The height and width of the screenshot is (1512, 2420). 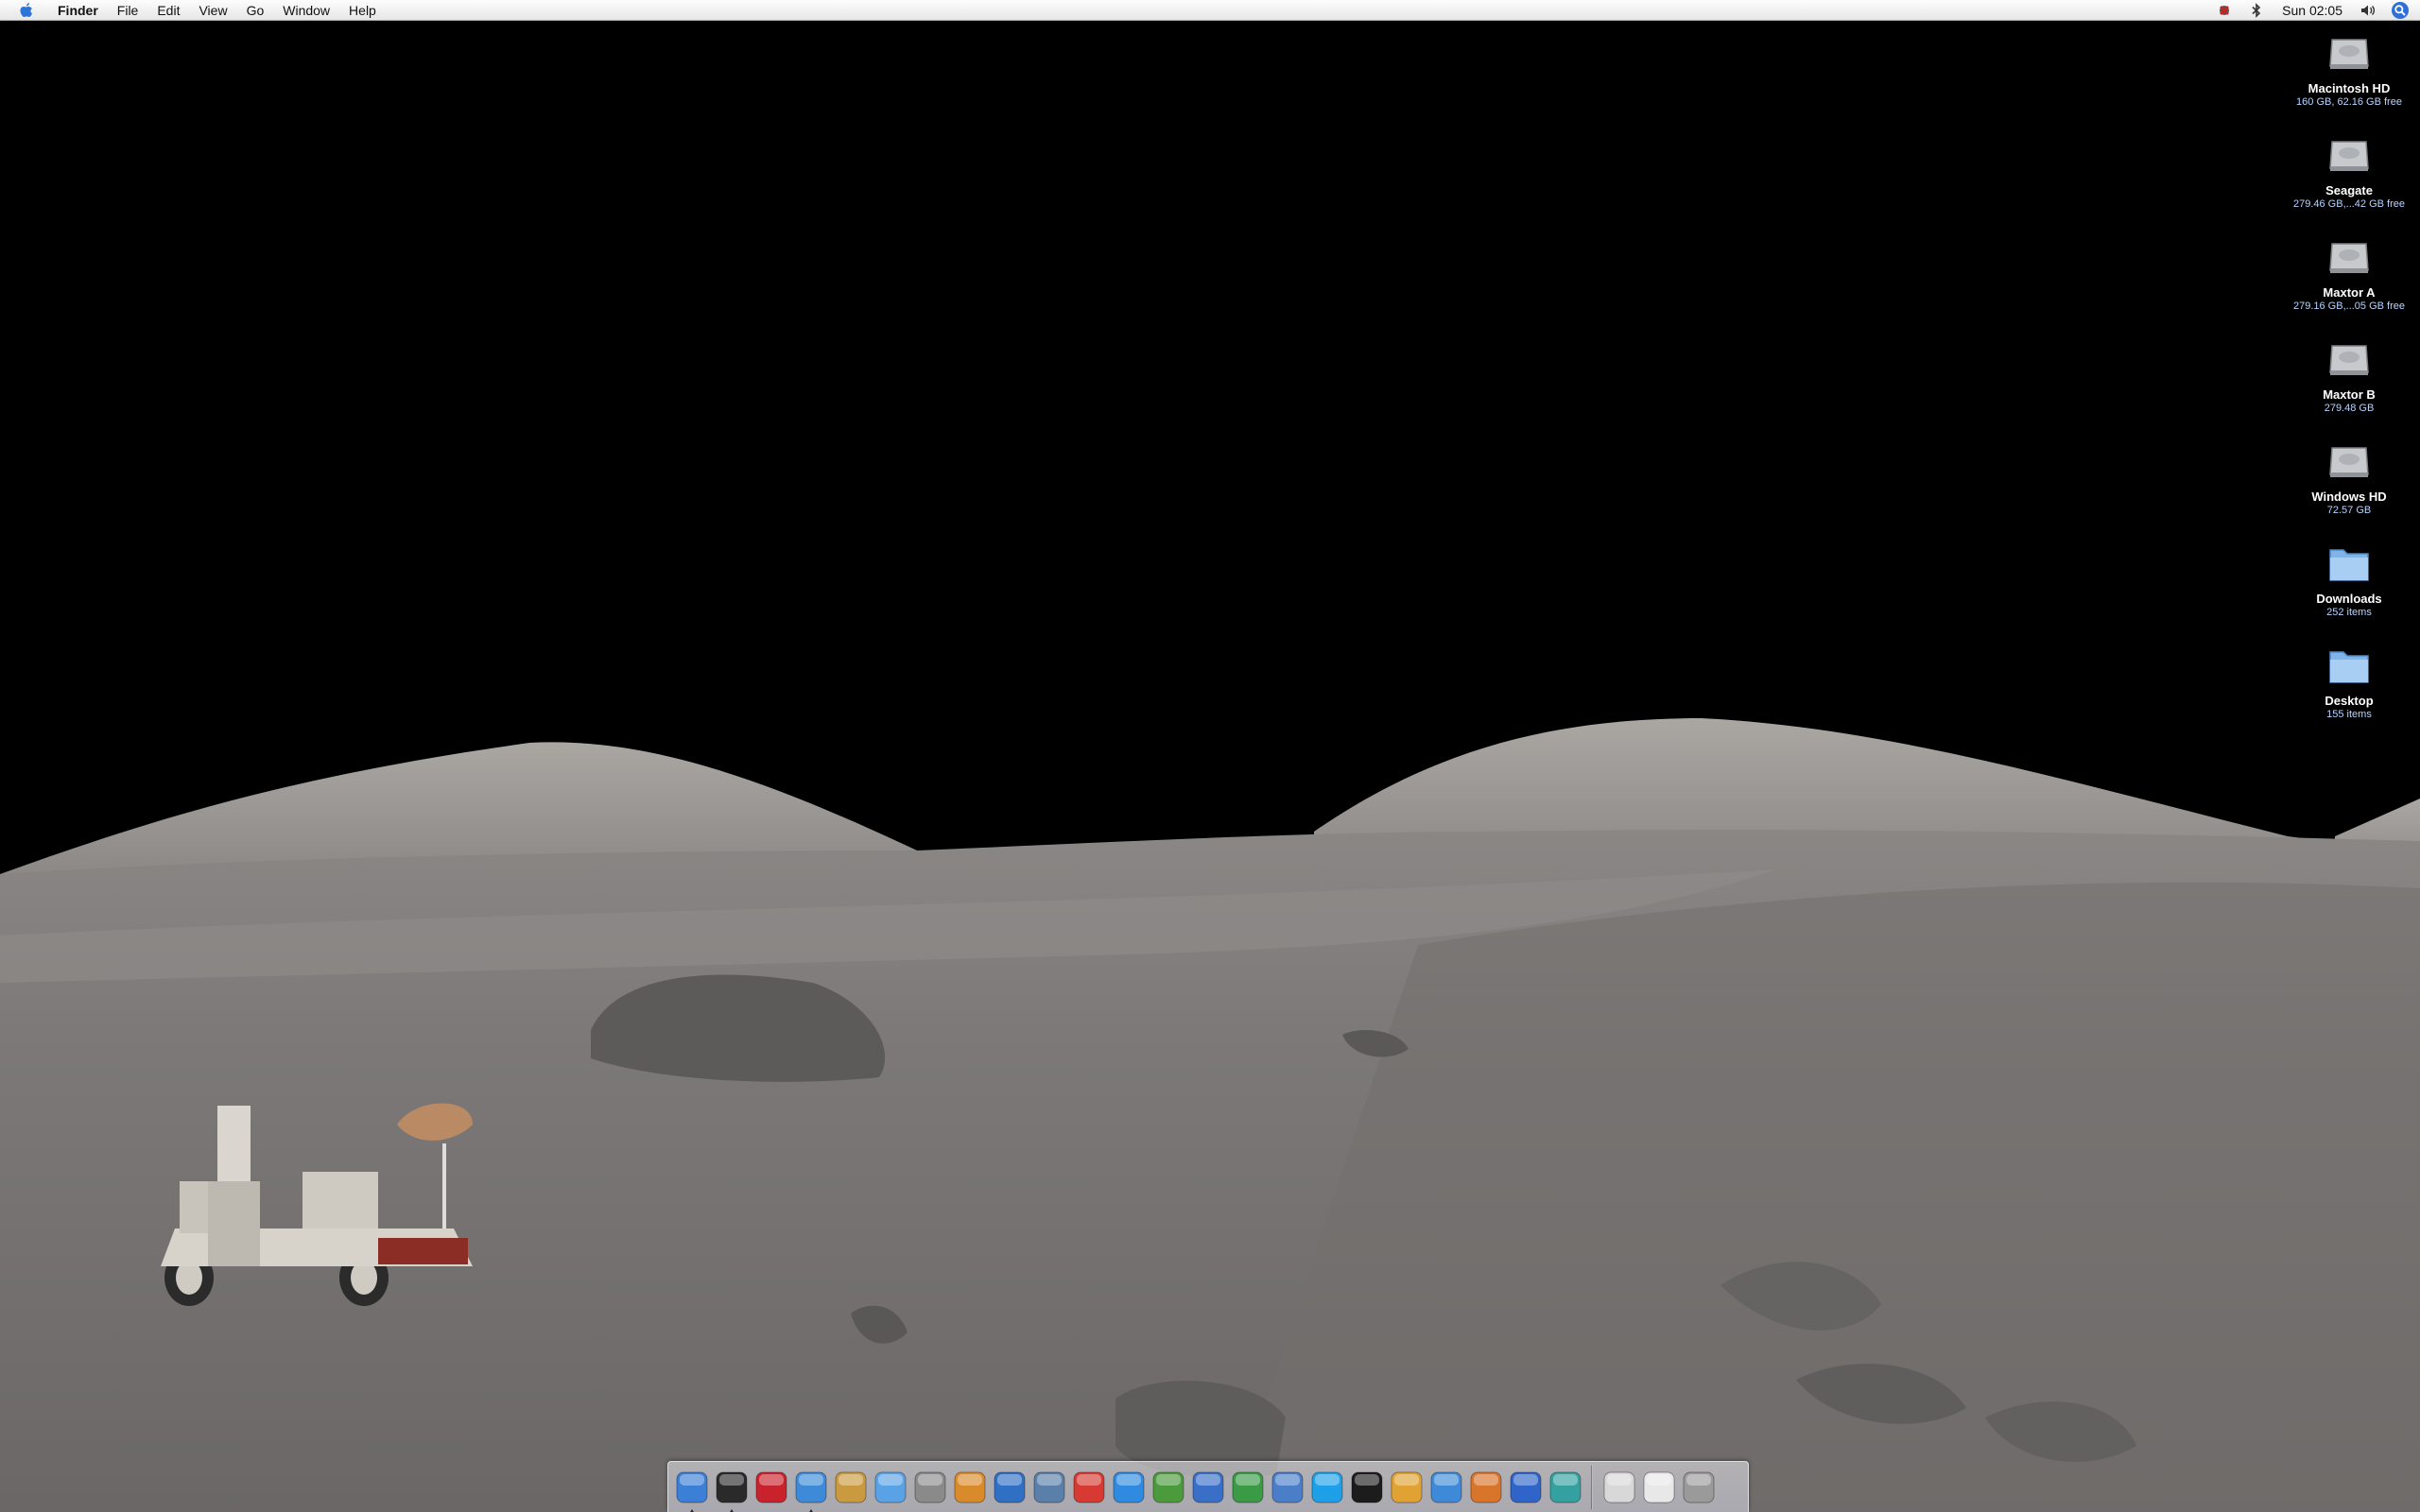 I want to click on menu-extras: Sun 02:05, so click(x=2314, y=10).